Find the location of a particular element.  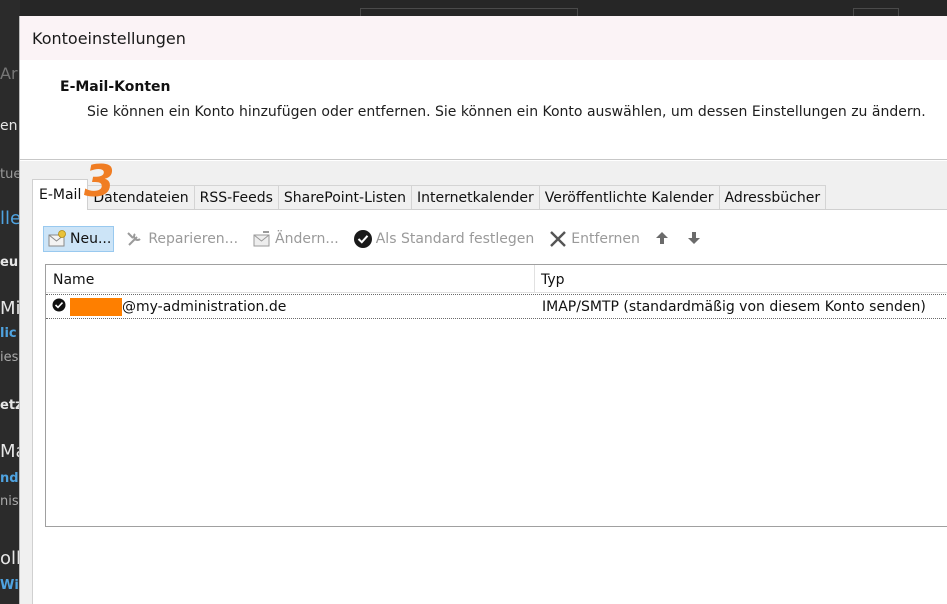

background-text: nis is located at coordinates (9, 501).